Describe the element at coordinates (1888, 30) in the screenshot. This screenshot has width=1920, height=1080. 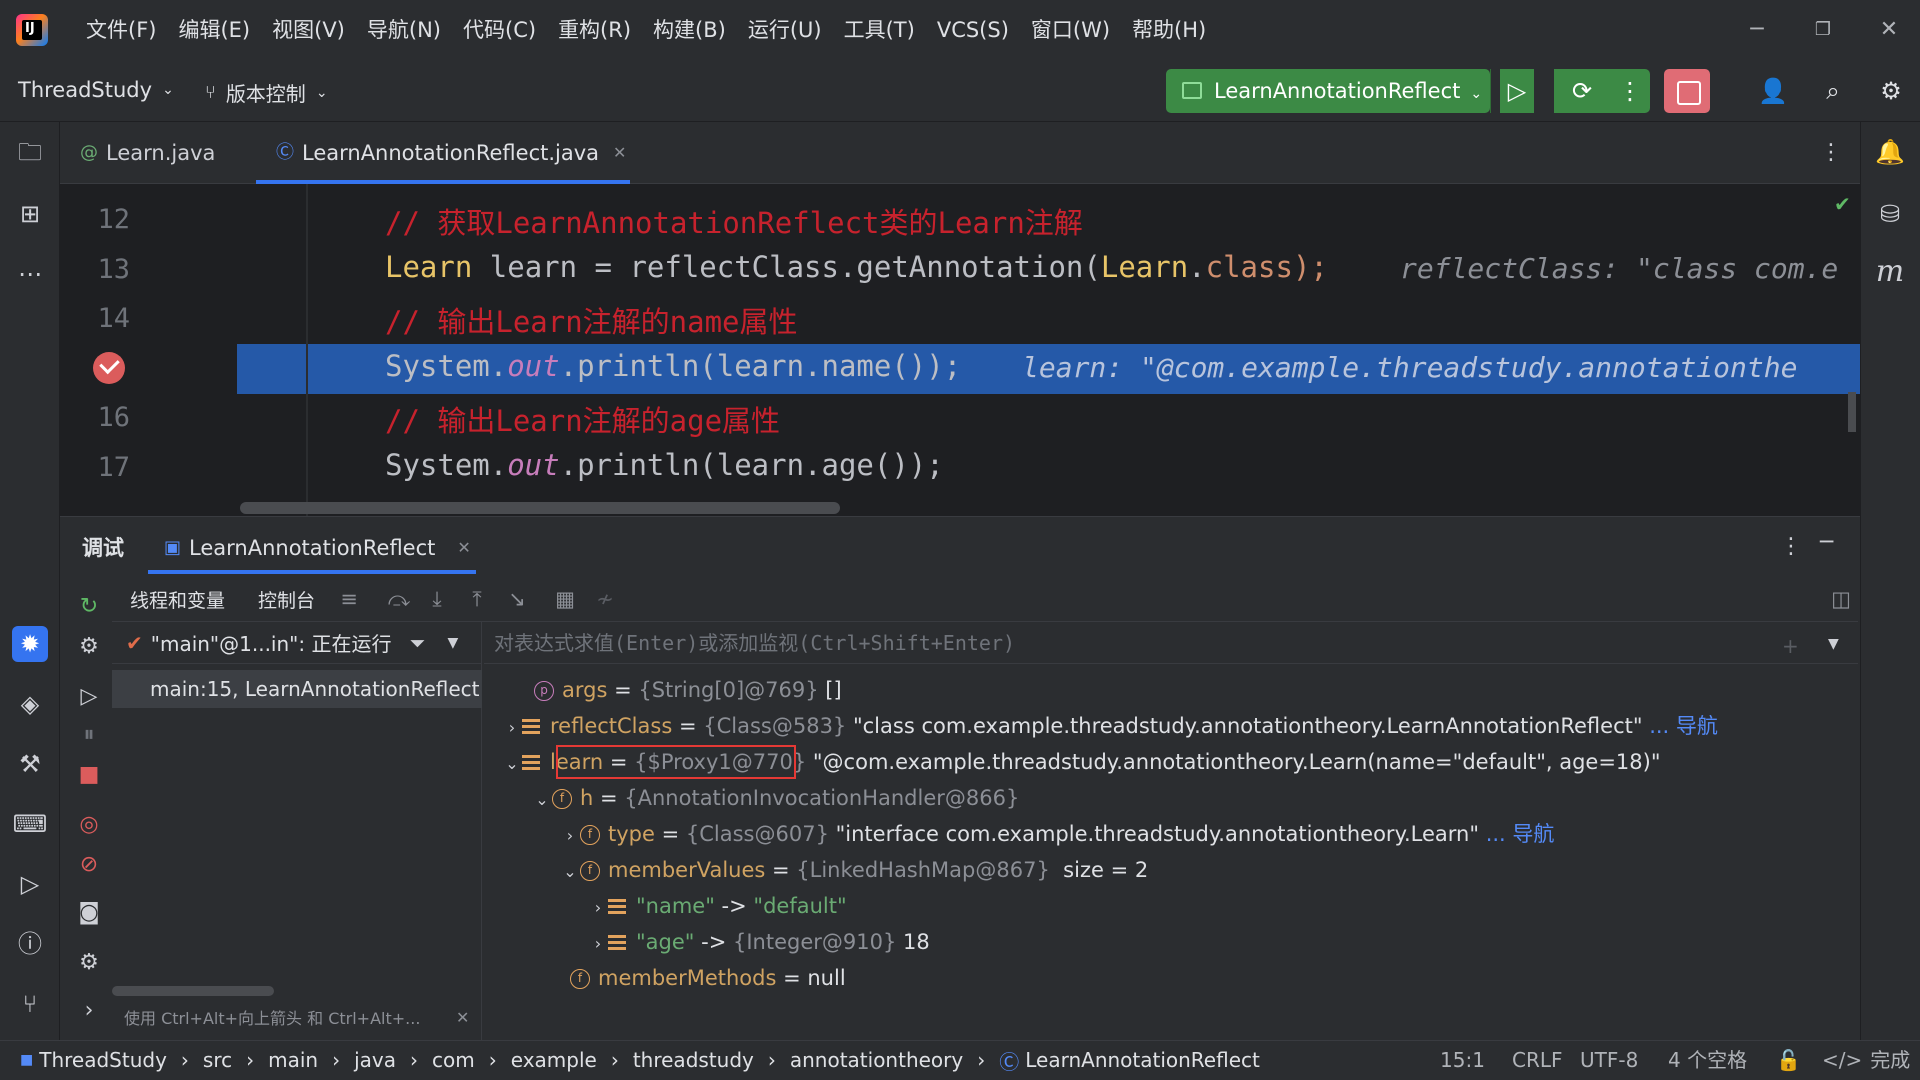
I see `close-window-icon: ✕` at that location.